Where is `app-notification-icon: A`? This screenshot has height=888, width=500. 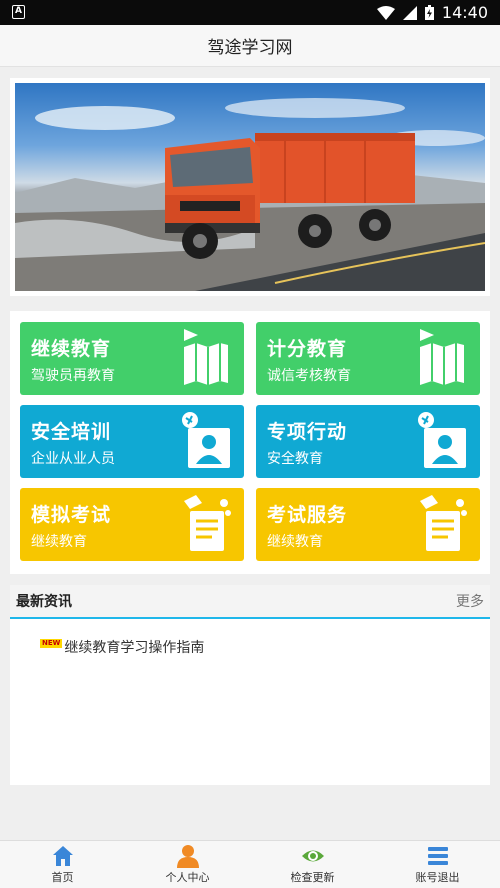
app-notification-icon: A is located at coordinates (18, 12).